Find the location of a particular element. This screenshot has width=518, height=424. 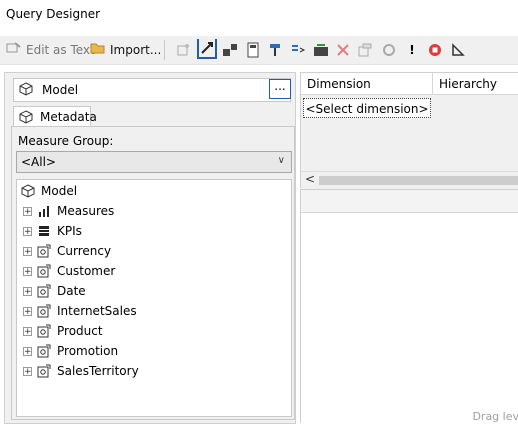

tree-item: + Promotion is located at coordinates (70, 351).